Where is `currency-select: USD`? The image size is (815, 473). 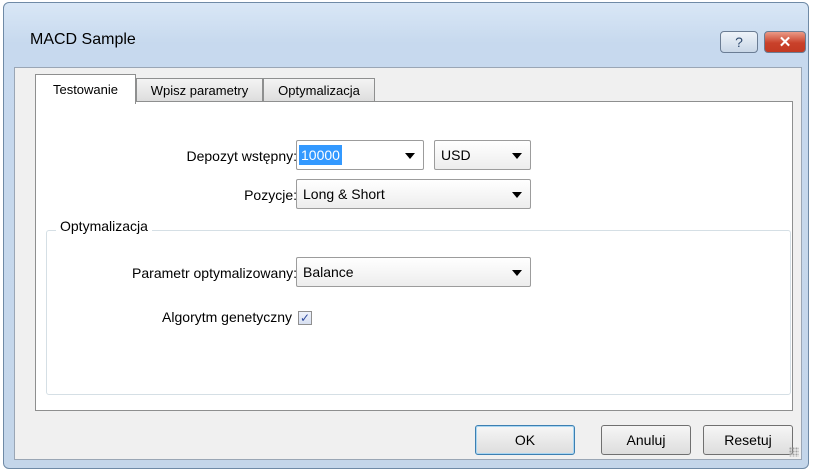 currency-select: USD is located at coordinates (482, 155).